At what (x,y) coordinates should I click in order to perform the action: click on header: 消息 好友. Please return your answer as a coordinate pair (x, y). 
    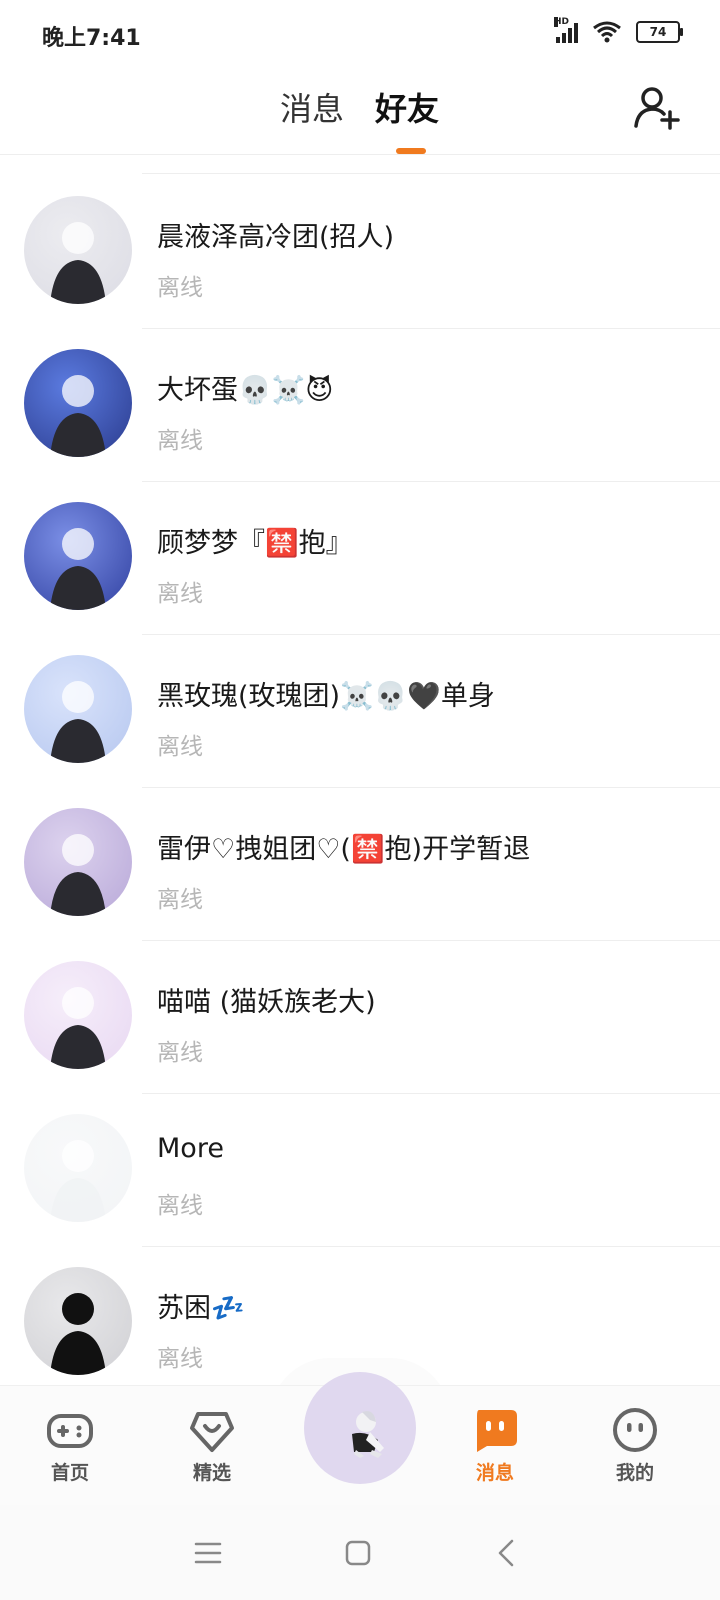
    Looking at the image, I should click on (360, 112).